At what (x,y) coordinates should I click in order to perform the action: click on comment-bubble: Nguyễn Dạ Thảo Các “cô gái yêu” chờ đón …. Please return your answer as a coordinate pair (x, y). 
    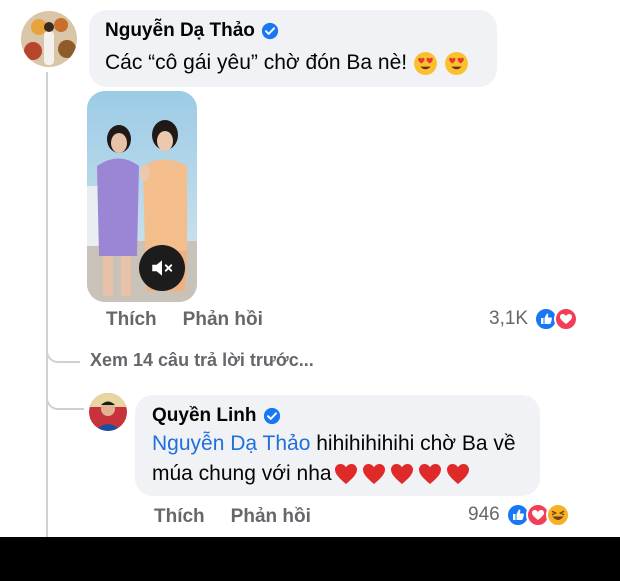
    Looking at the image, I should click on (293, 48).